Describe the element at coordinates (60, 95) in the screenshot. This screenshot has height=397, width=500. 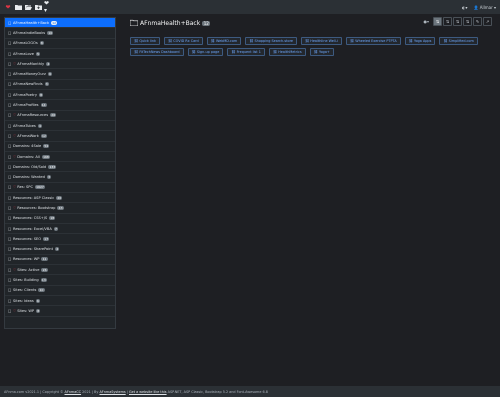
I see `sidebar-item: □ AFnmaPoetry 8` at that location.